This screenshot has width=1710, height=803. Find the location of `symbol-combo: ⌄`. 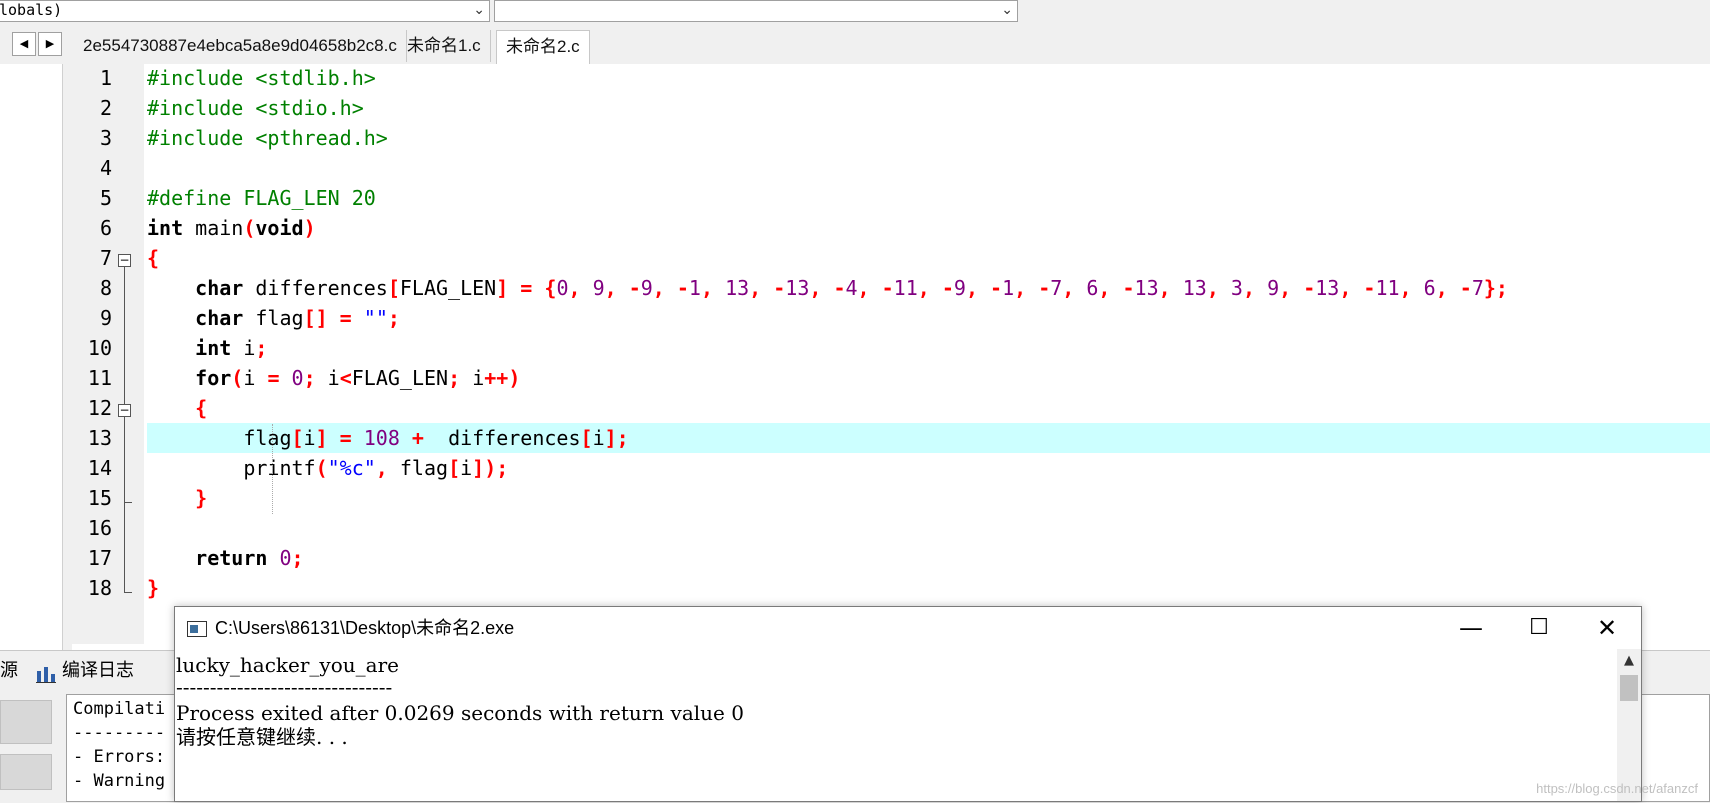

symbol-combo: ⌄ is located at coordinates (756, 11).